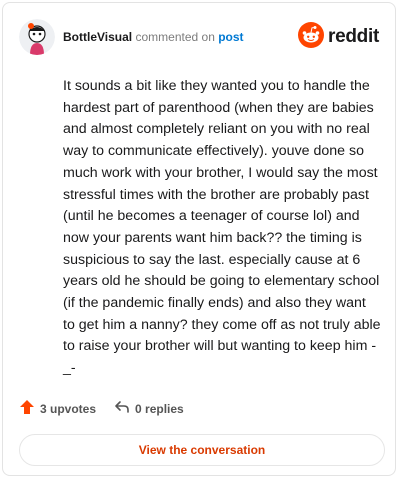  I want to click on upvotes-button: 3 upvotes, so click(57, 408).